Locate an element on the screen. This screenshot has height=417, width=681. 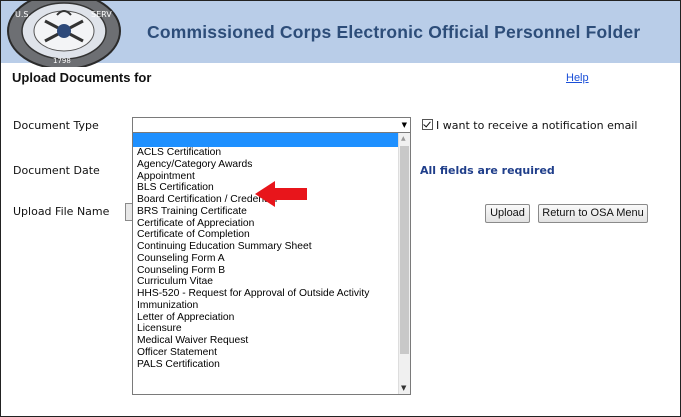
svg-text: U.S. is located at coordinates (23, 14).